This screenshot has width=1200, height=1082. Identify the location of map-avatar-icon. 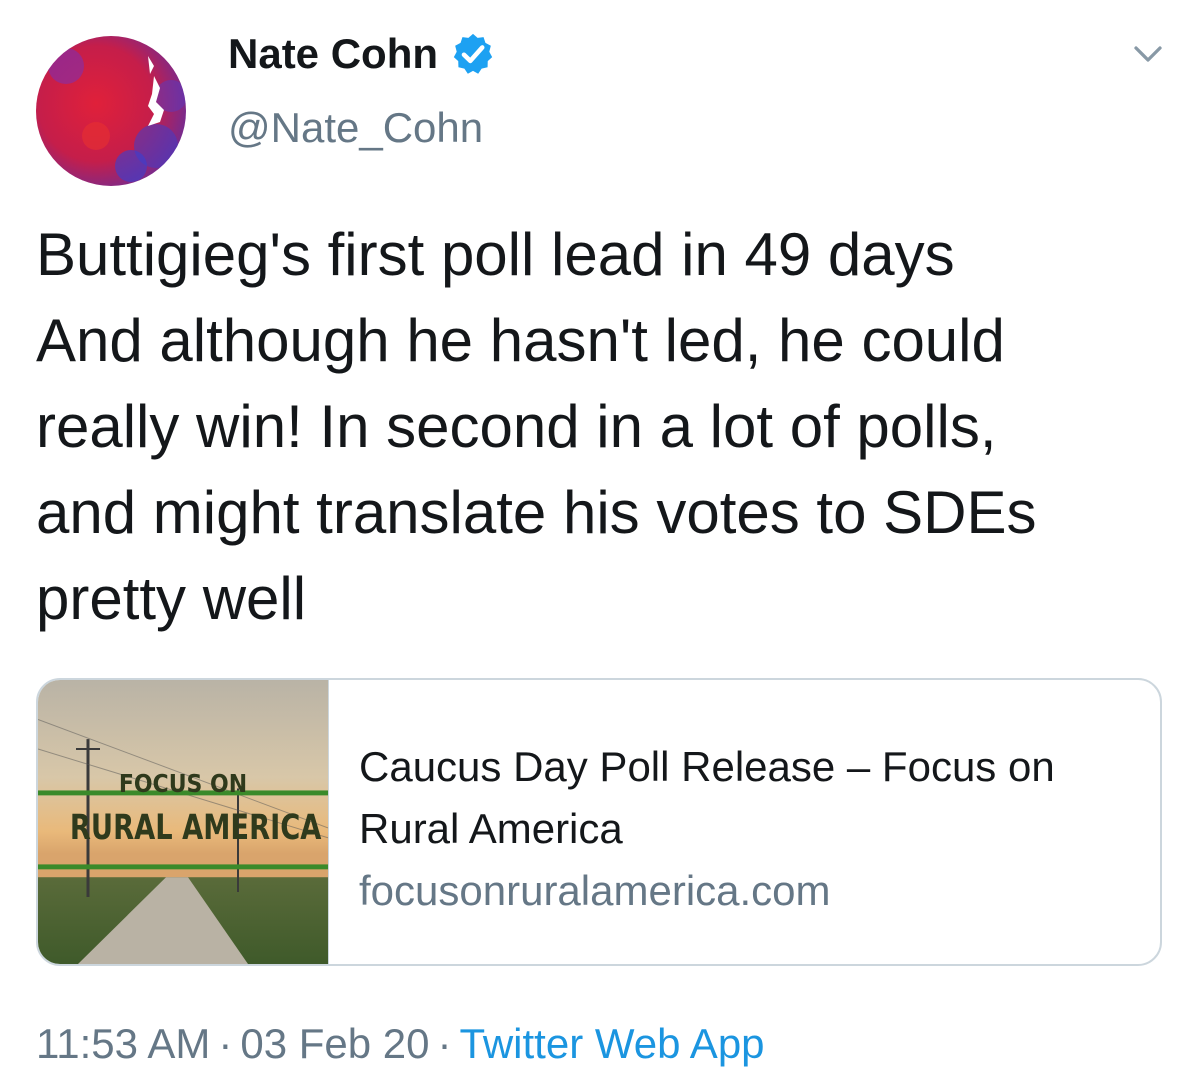
(111, 111).